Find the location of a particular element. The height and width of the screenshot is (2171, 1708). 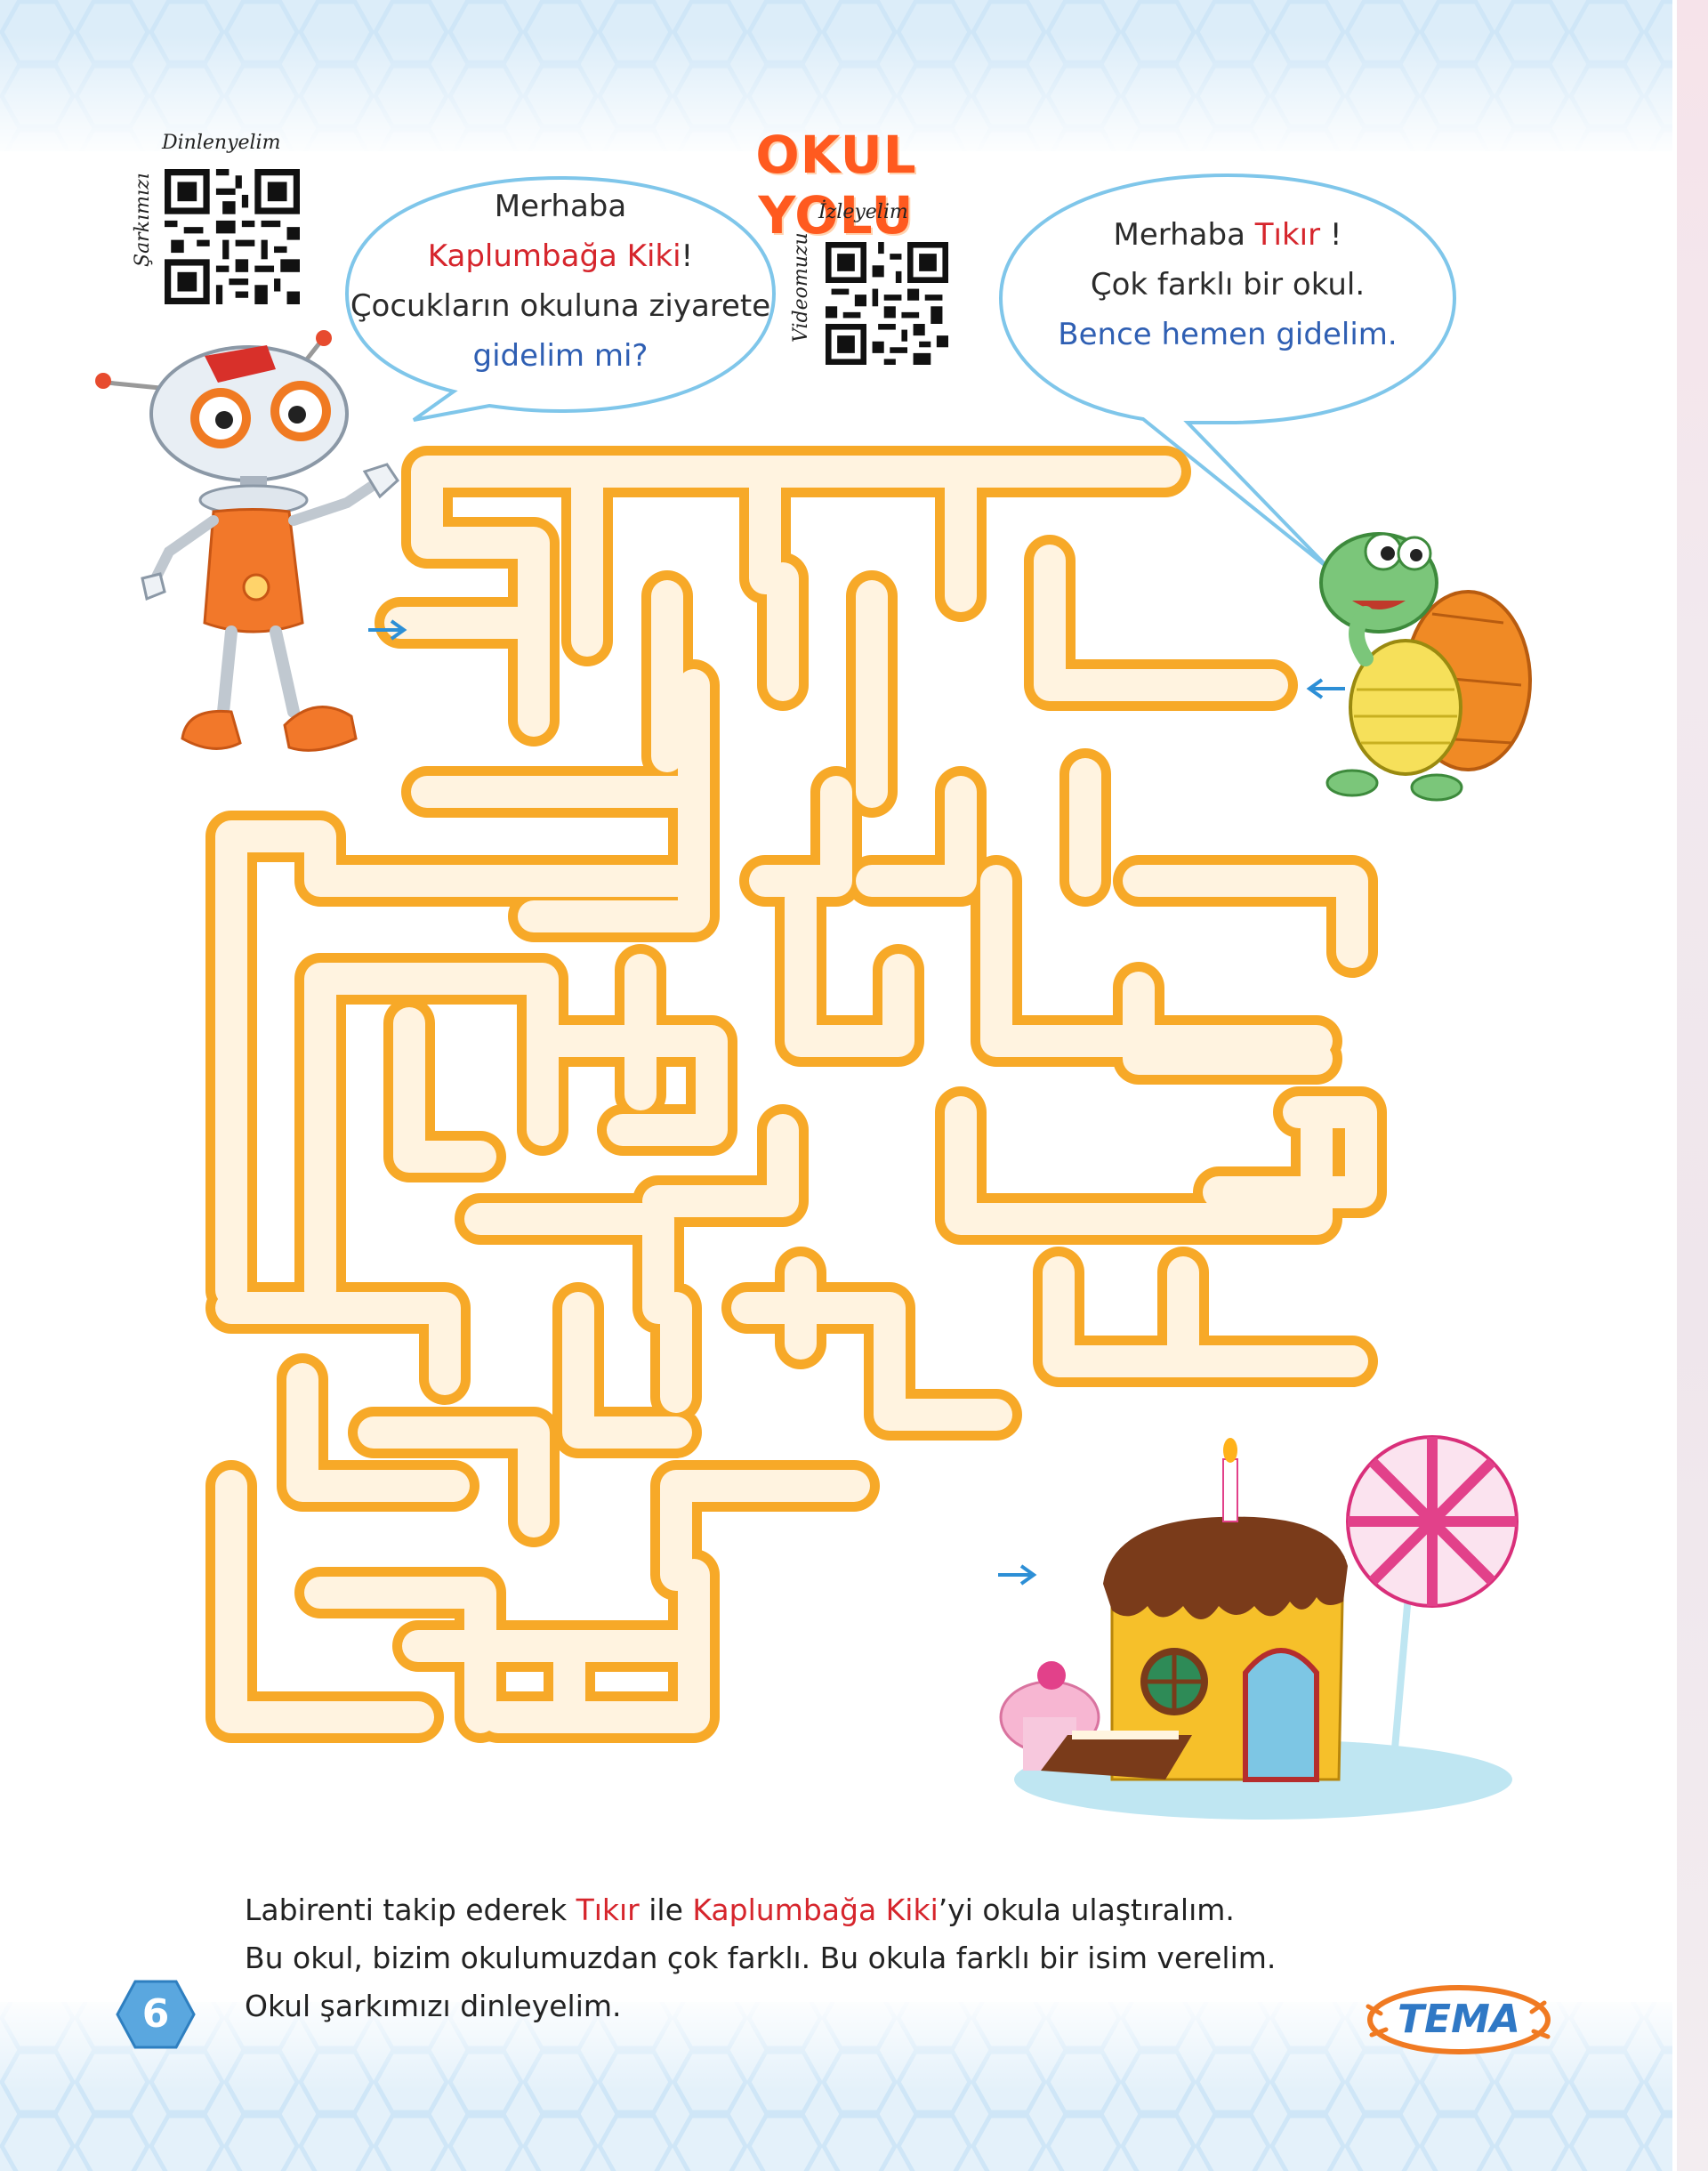

speech-left-line1: Merhaba is located at coordinates (560, 206).